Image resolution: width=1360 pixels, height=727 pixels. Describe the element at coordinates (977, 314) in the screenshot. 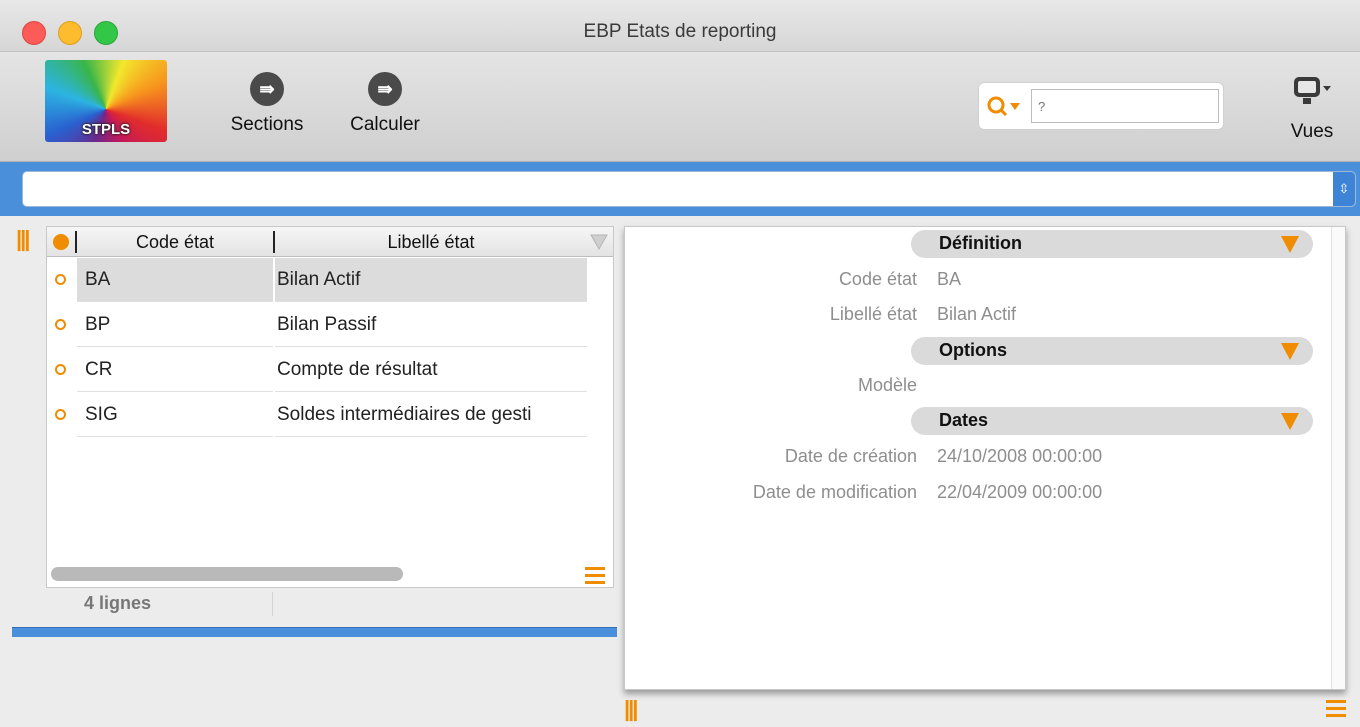

I see `field-value-libelle: Bilan Actif` at that location.